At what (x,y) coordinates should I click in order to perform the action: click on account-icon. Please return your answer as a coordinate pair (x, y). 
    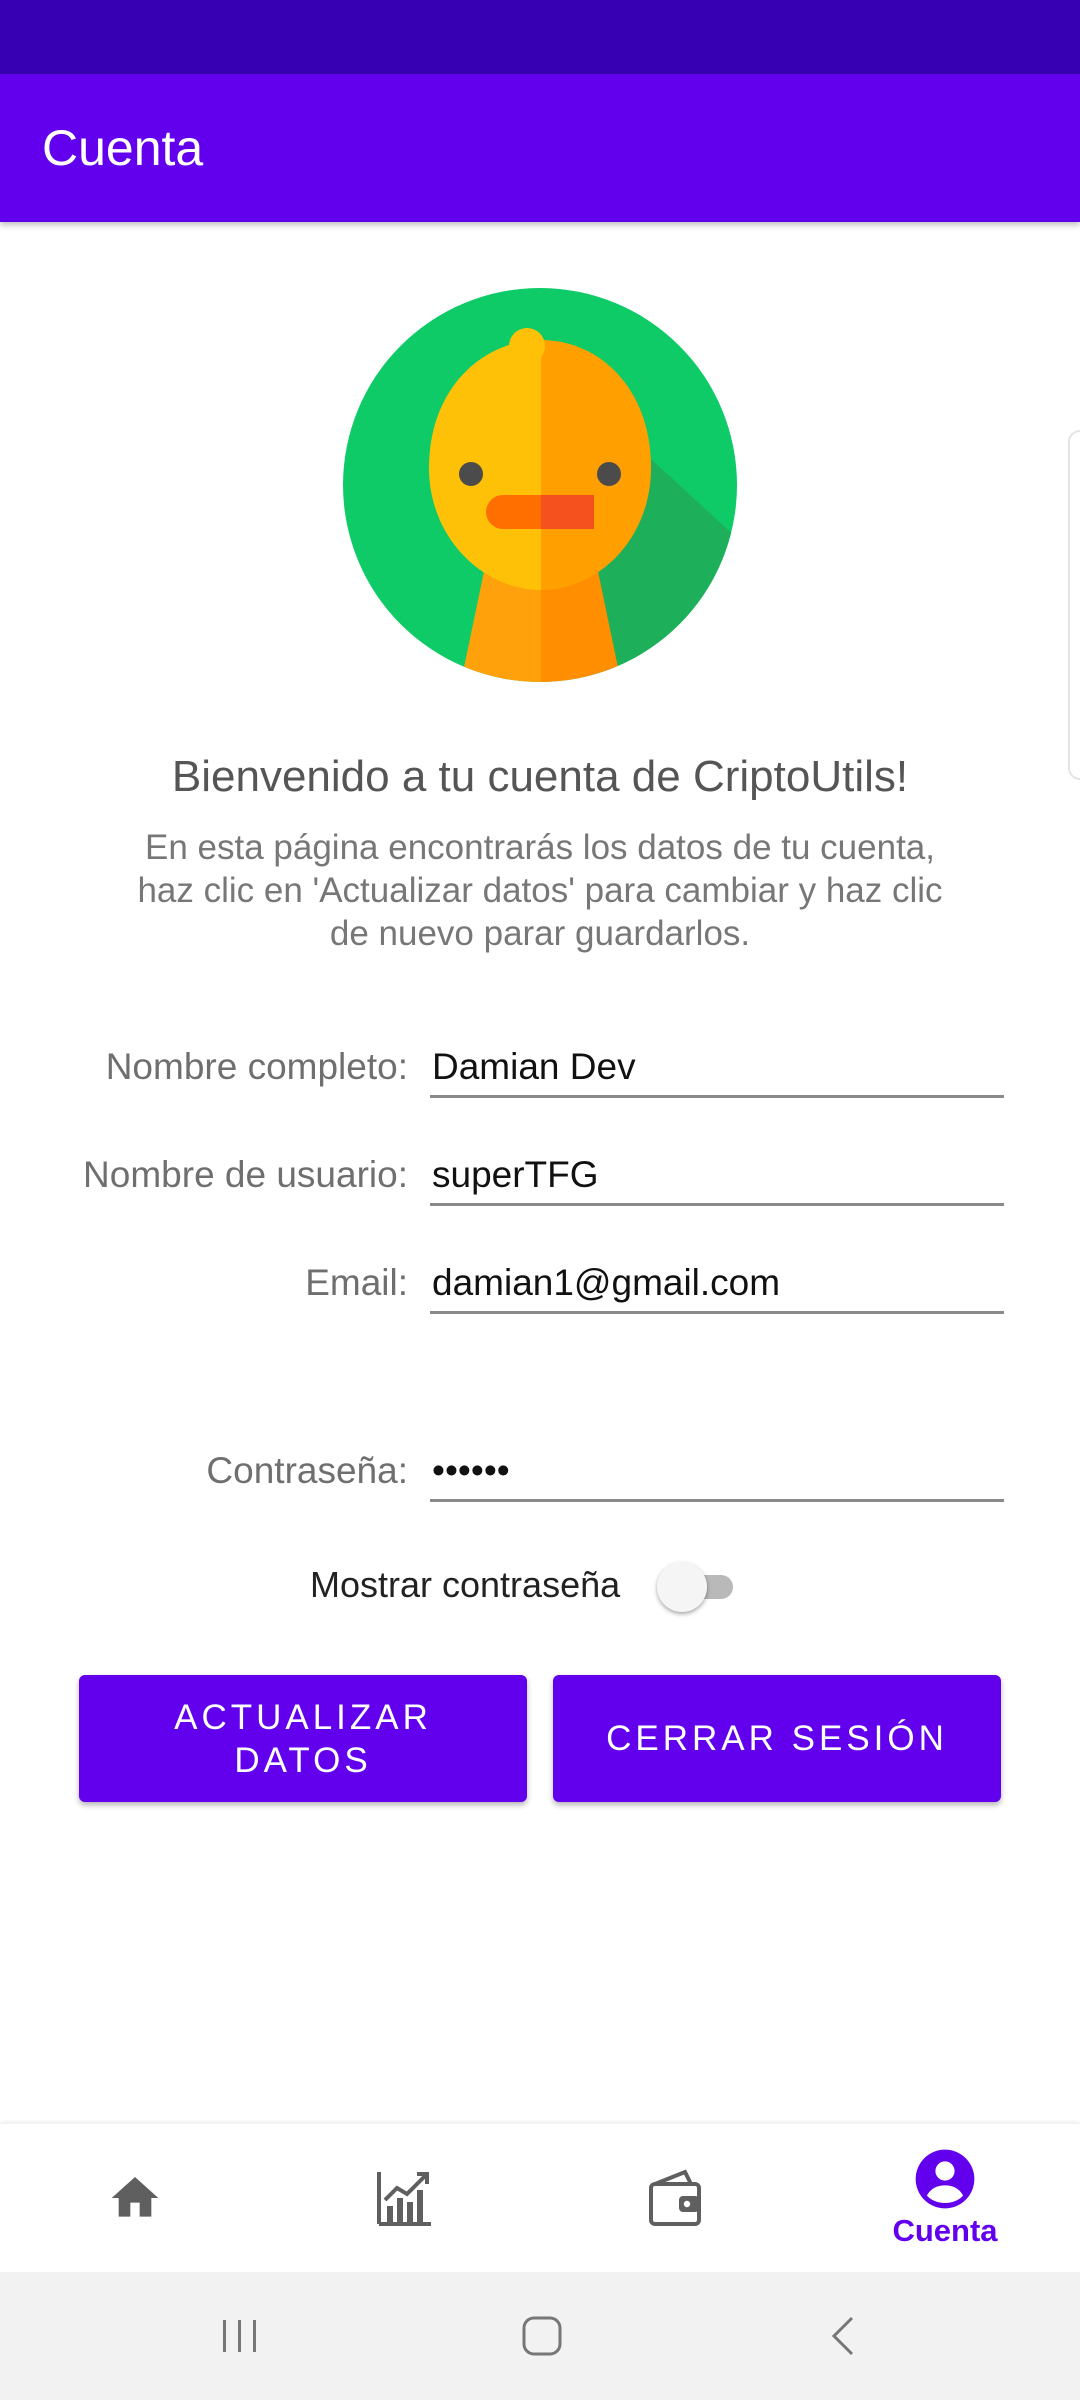
    Looking at the image, I should click on (945, 2179).